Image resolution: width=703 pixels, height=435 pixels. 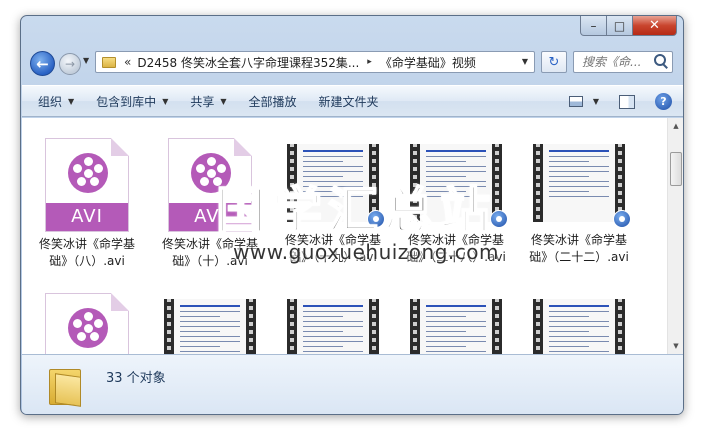 I want to click on command-toolbar: 组织 ▼ 包含到库中 ▼ 共享 ▼ 全部播放 新建文件夹 ▼ ?, so click(x=352, y=101).